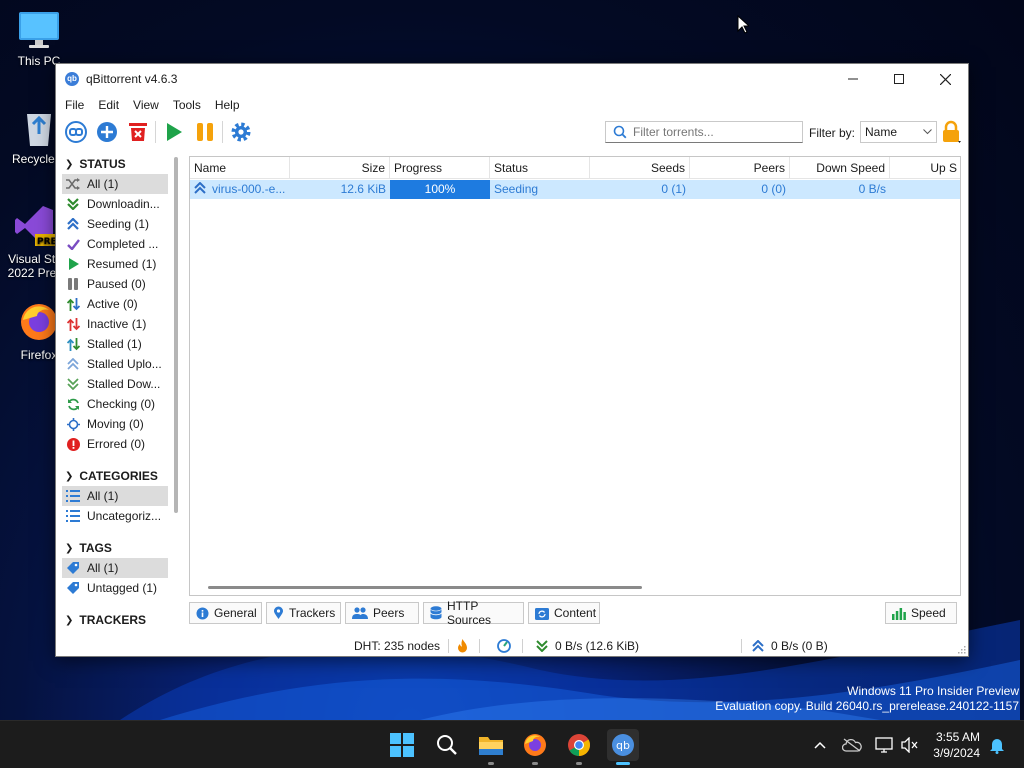 This screenshot has height=768, width=1024. Describe the element at coordinates (540, 168) in the screenshot. I see `column-header-status: Status` at that location.